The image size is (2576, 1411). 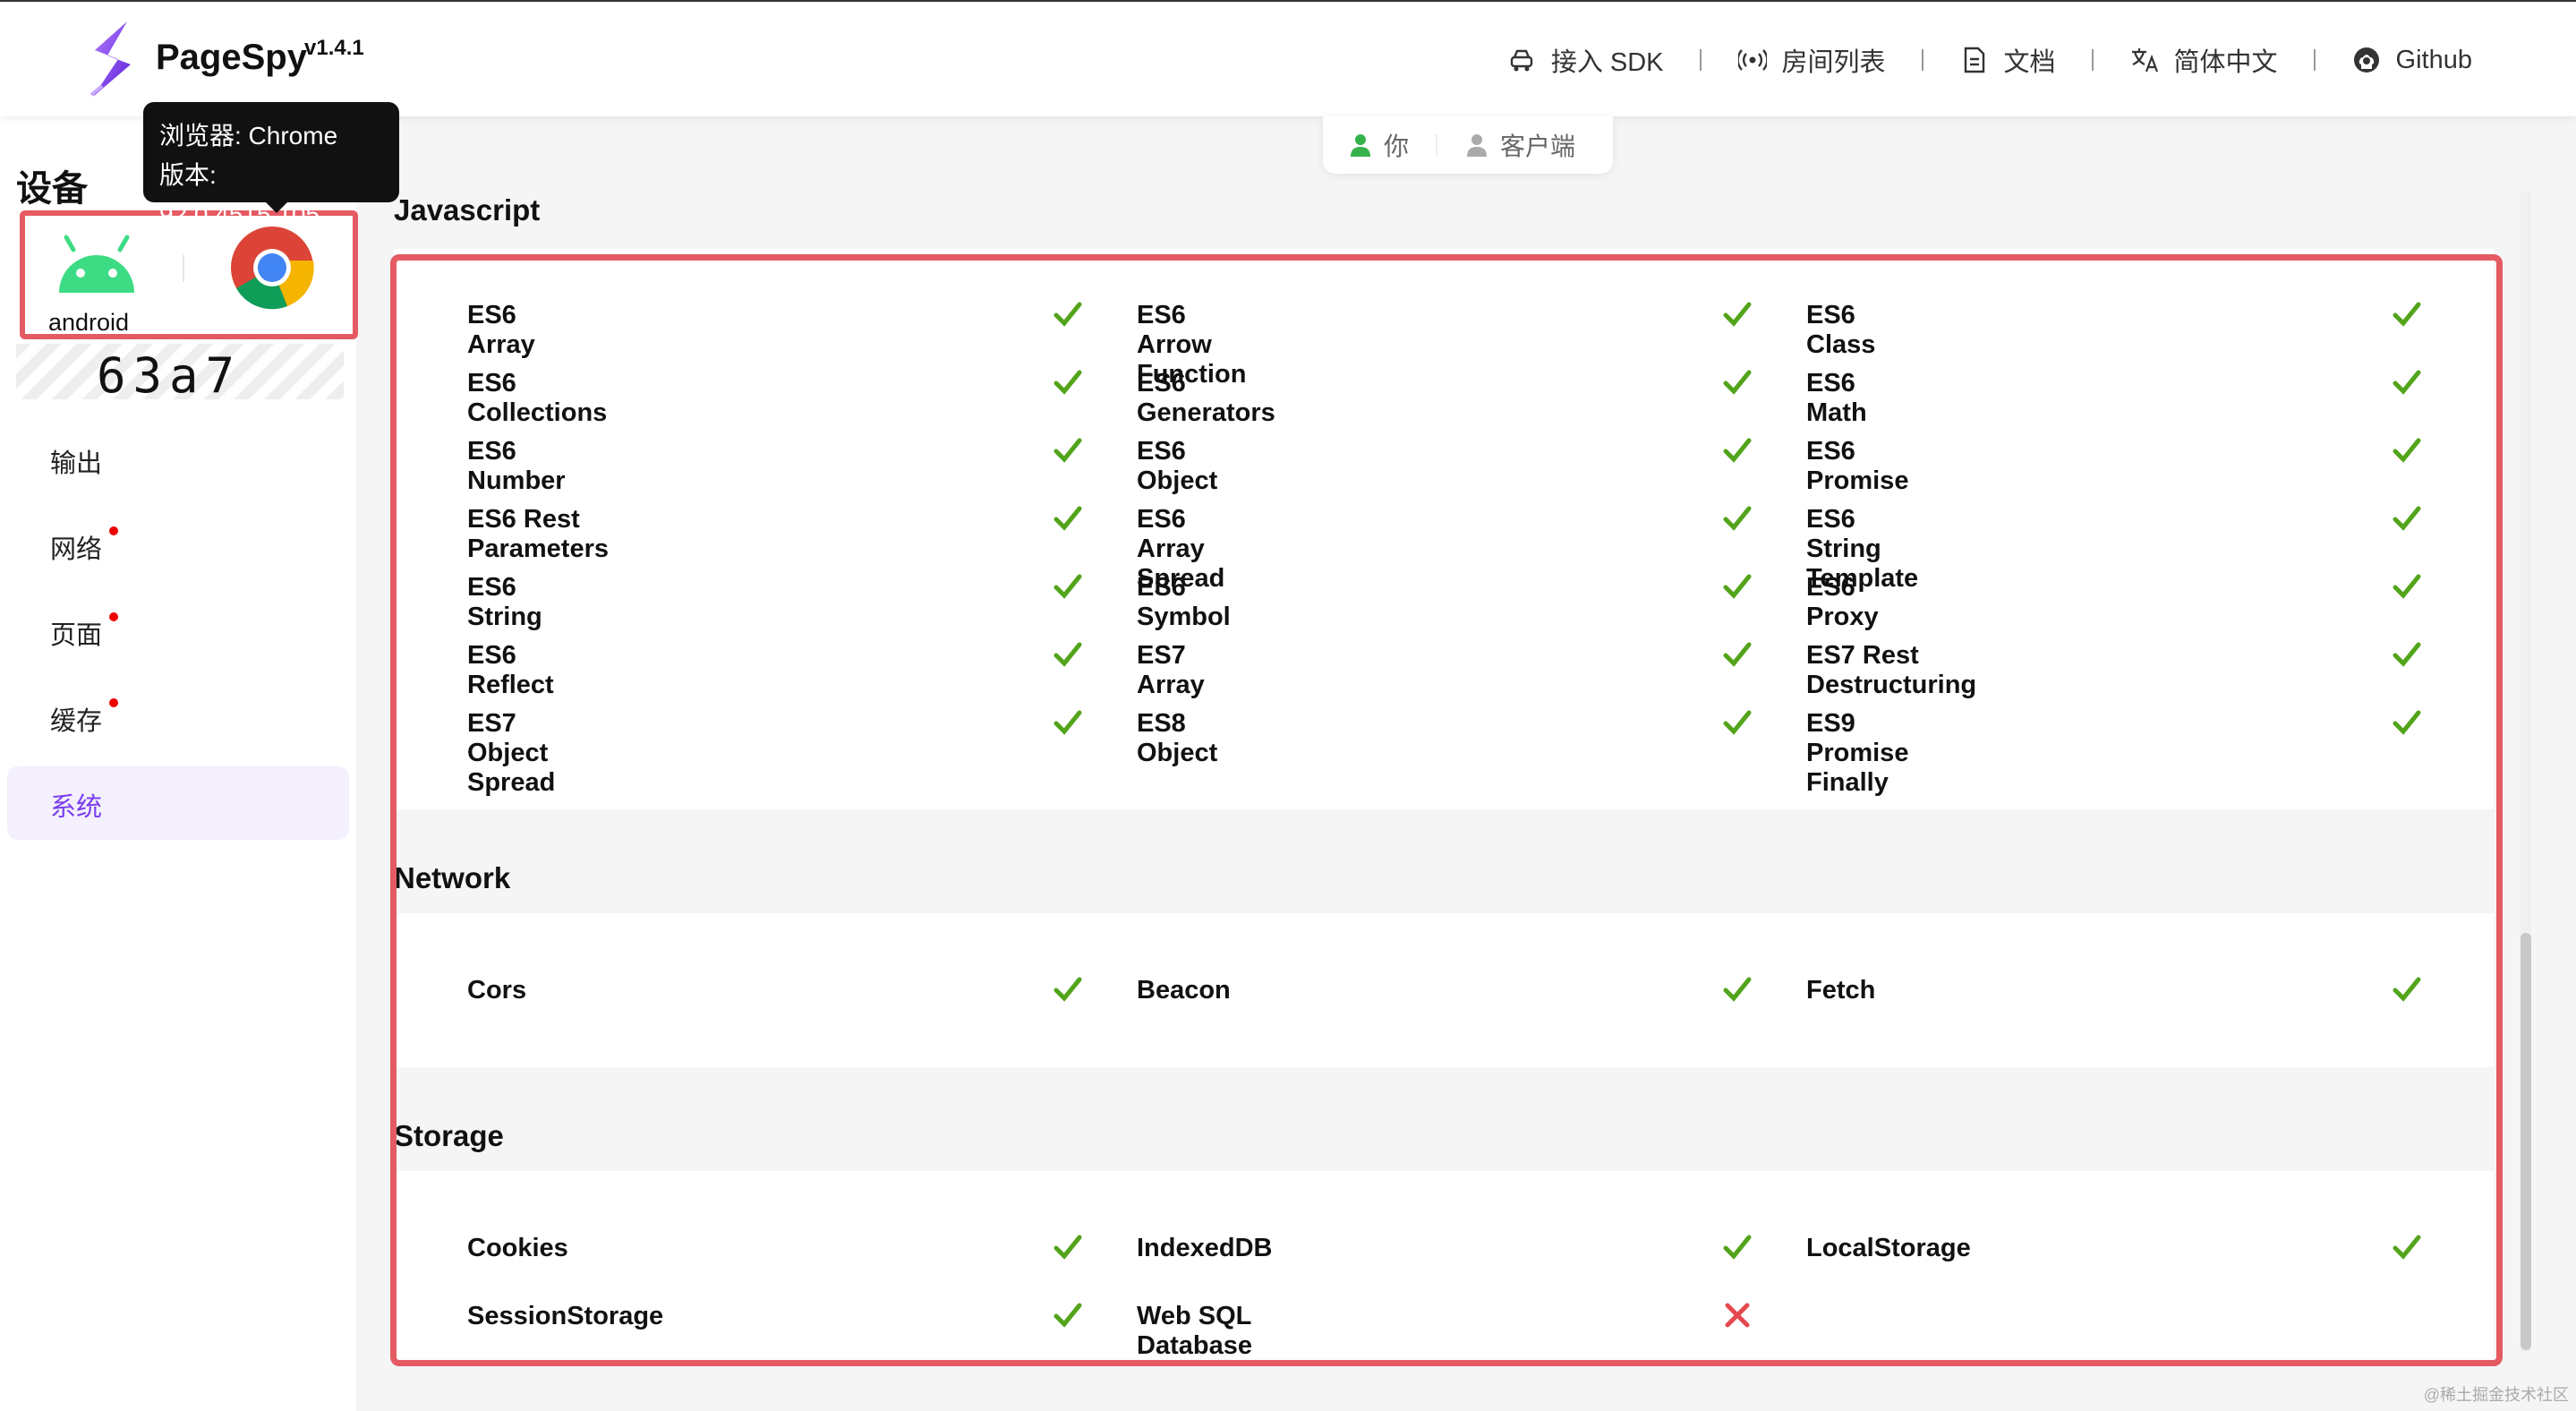 I want to click on feature-name: ES6 Reflect, so click(x=510, y=670).